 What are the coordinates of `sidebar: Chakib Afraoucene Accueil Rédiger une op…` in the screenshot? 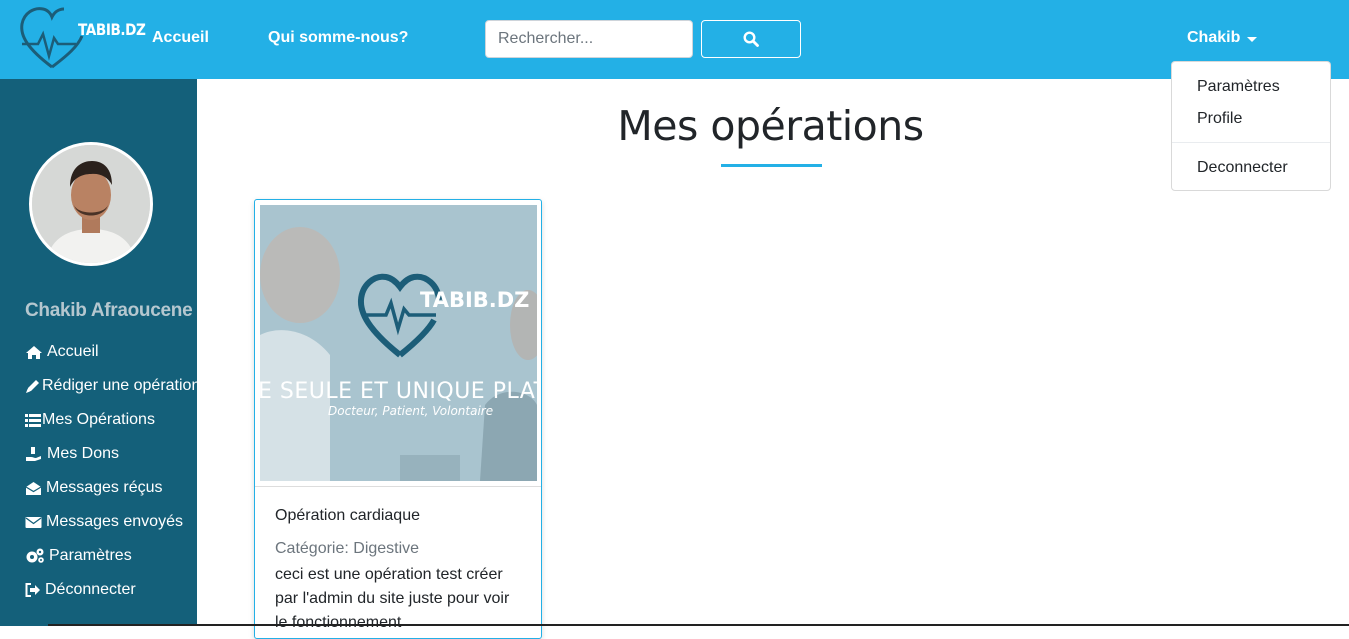 It's located at (98, 352).